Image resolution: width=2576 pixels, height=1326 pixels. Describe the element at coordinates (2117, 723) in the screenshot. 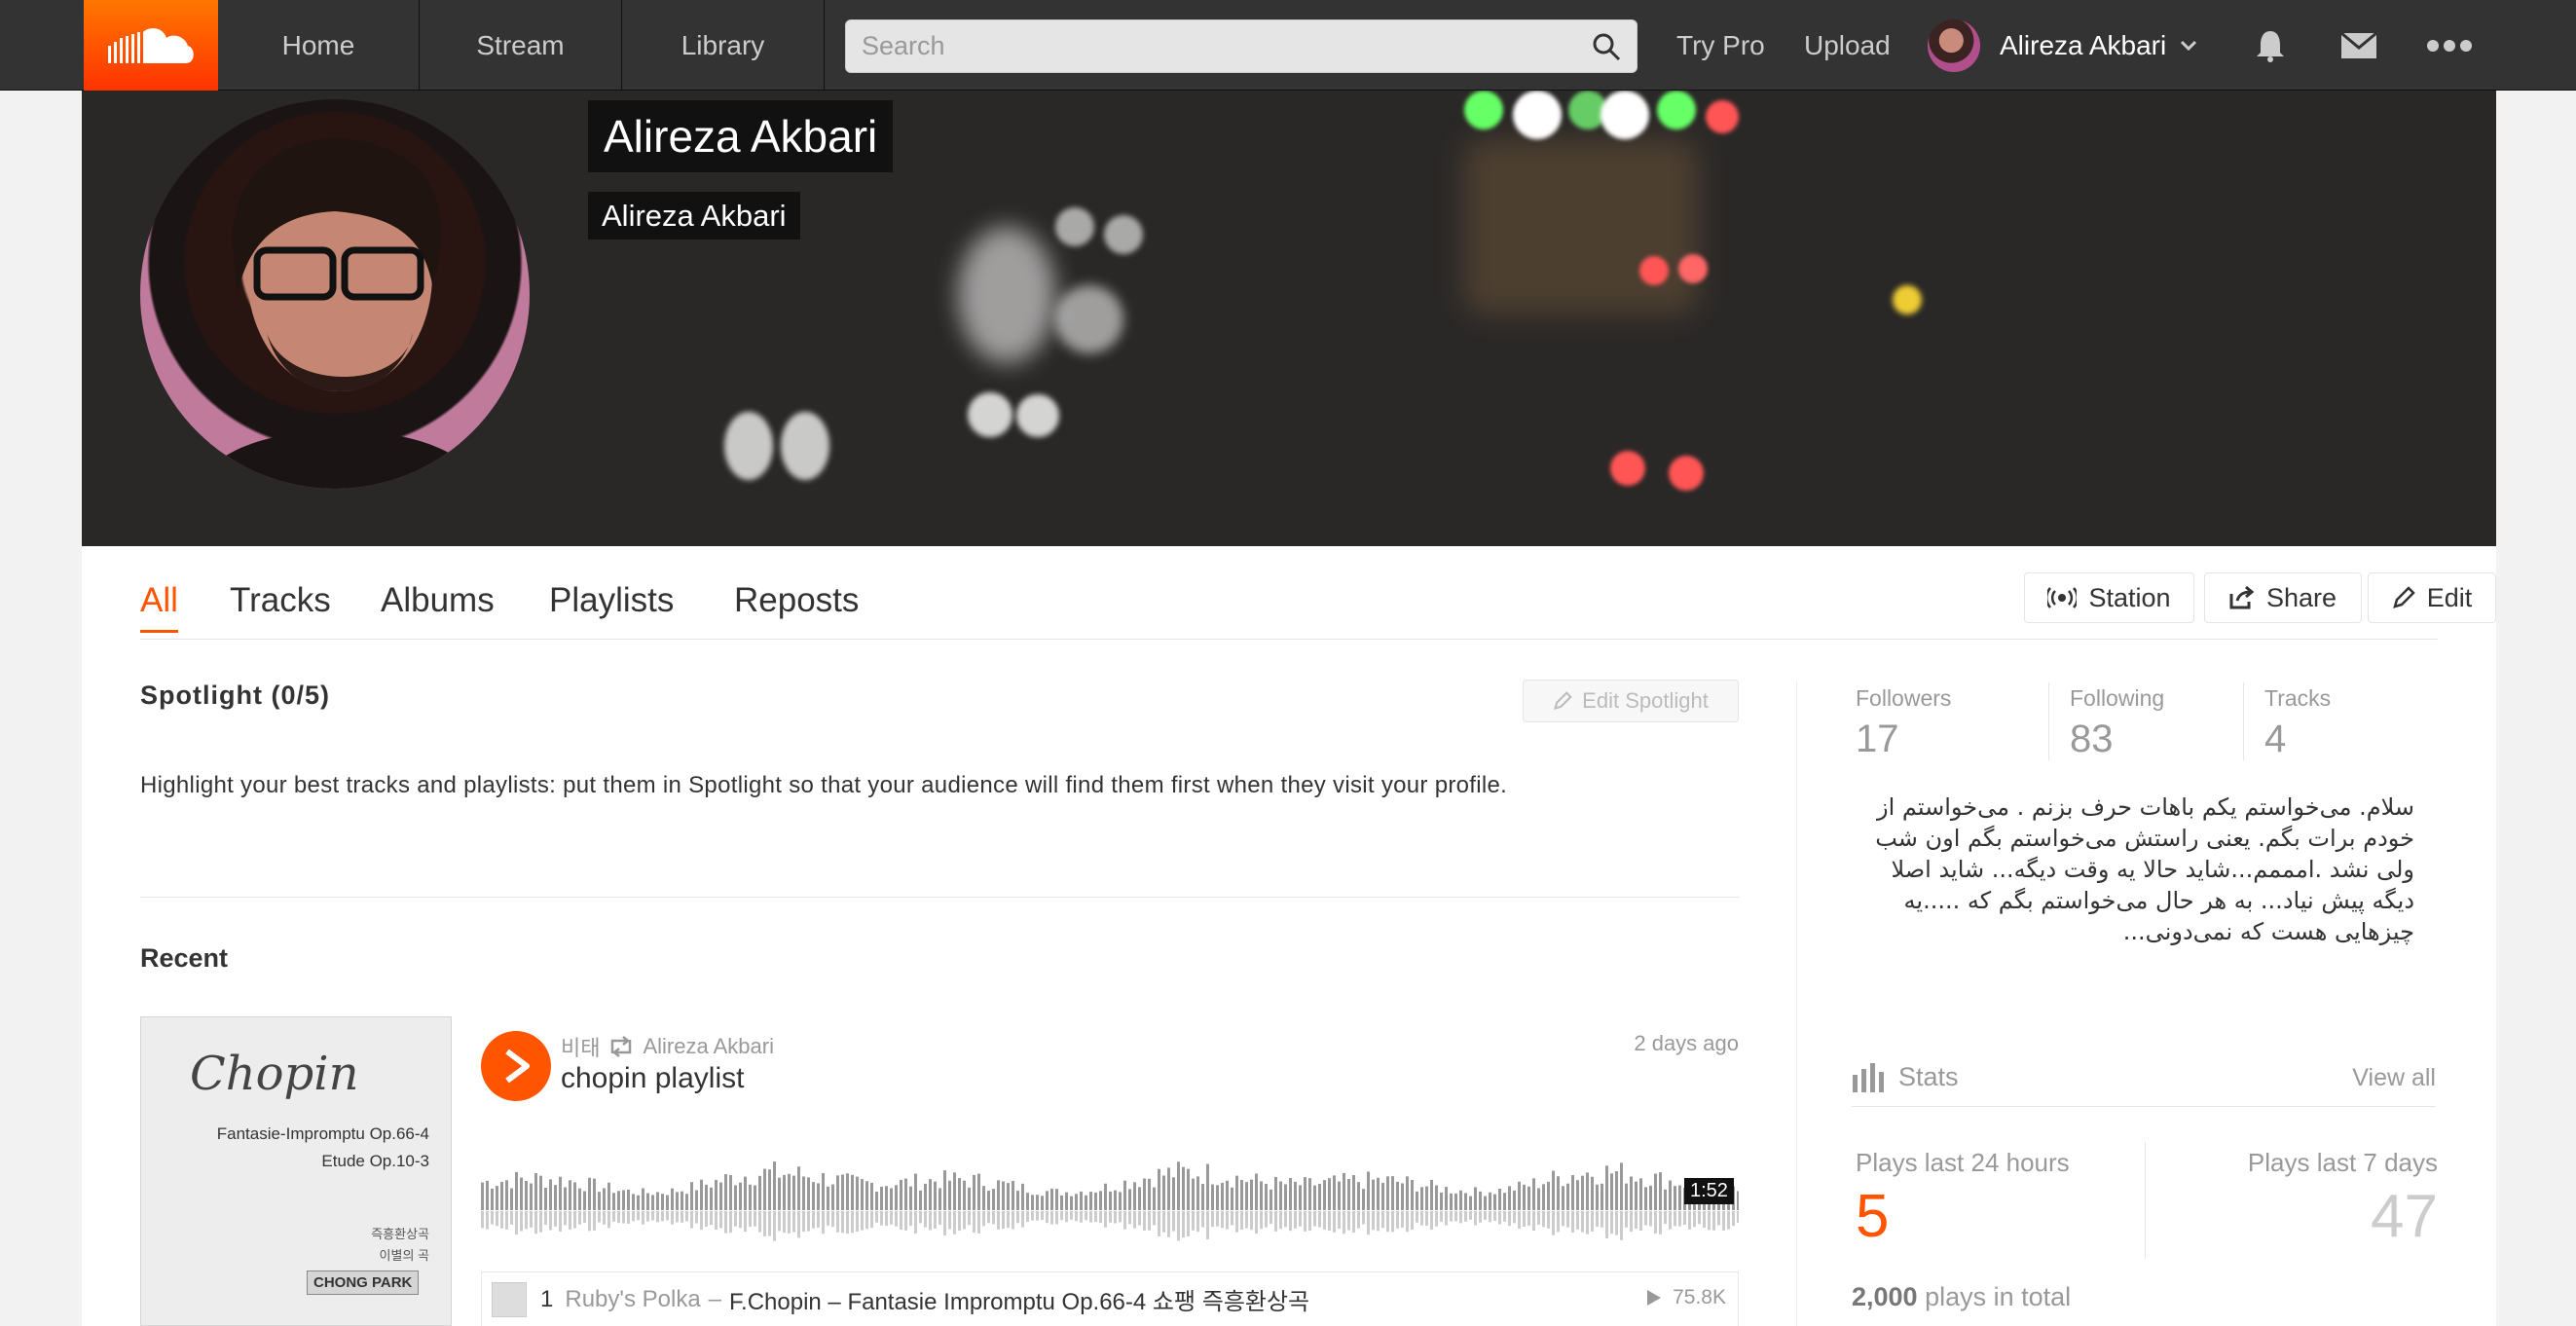

I see `following-stat: Following 83` at that location.